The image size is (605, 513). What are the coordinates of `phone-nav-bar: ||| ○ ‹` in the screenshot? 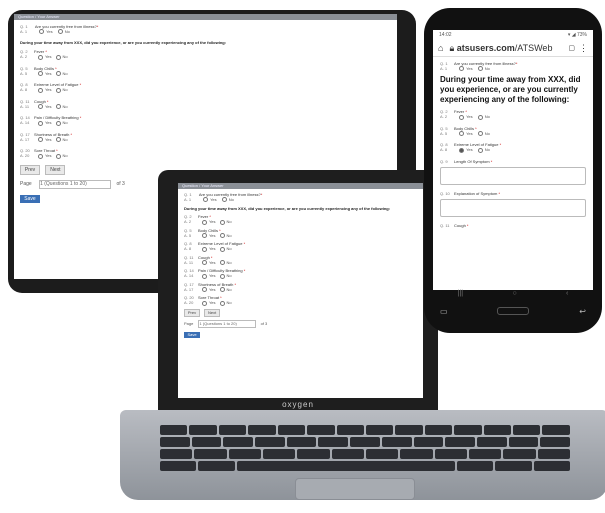 It's located at (513, 295).